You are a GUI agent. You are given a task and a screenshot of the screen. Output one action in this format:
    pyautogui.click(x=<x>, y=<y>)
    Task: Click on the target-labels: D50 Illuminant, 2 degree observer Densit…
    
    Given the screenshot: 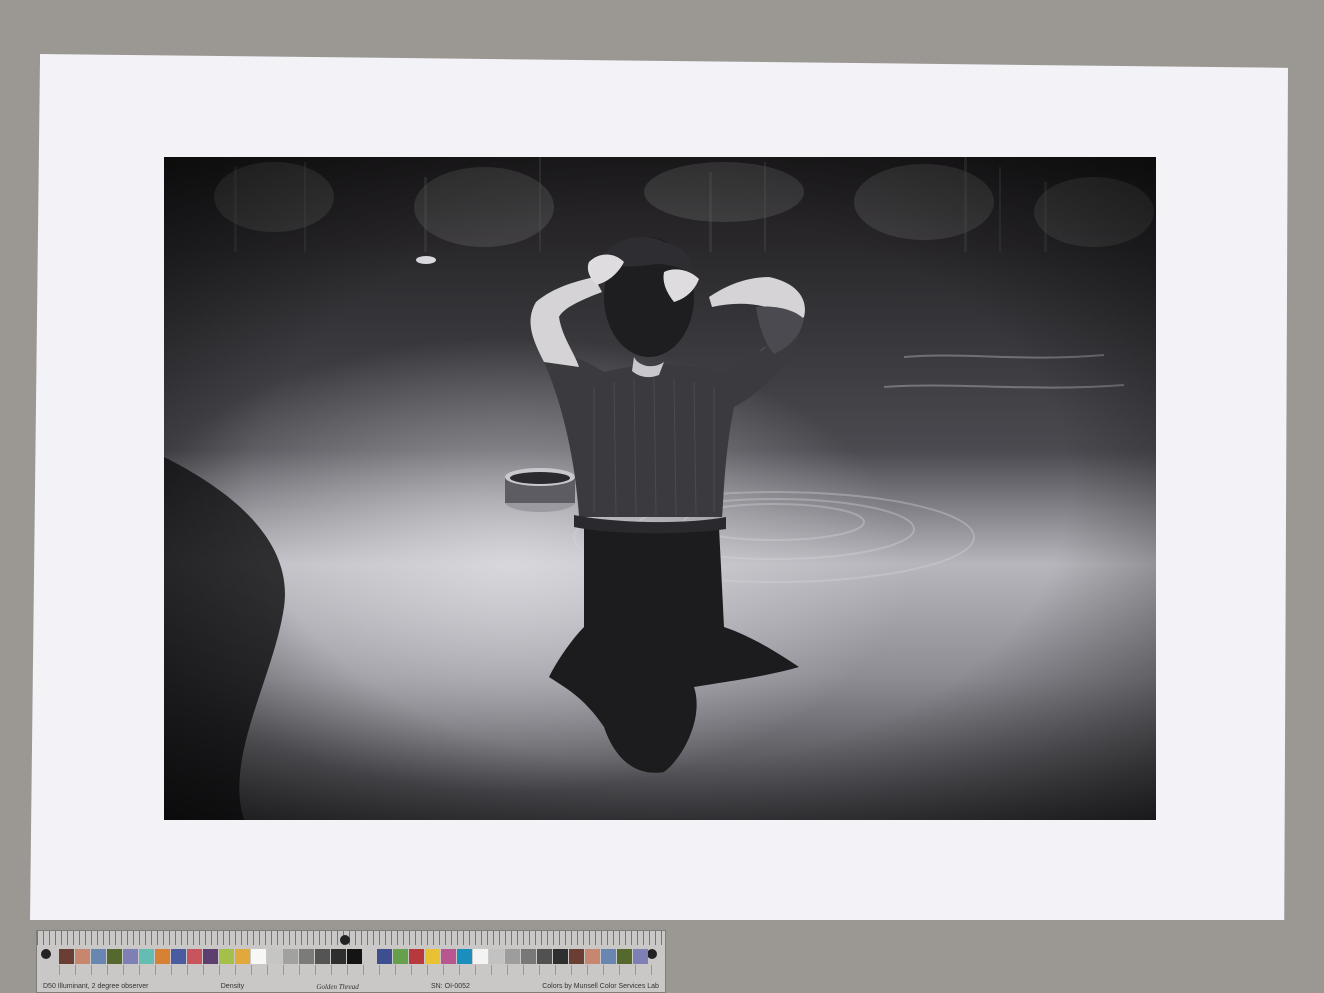 What is the action you would take?
    pyautogui.click(x=351, y=987)
    